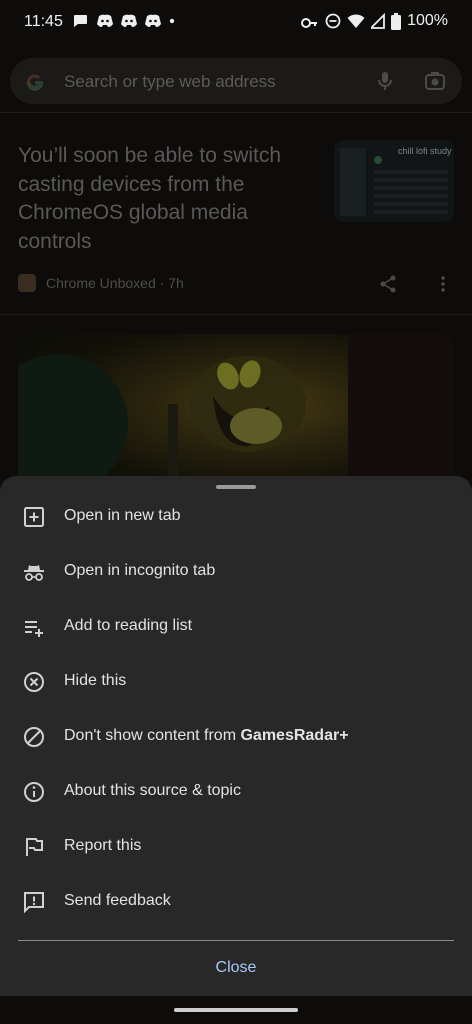 This screenshot has width=472, height=1024. What do you see at coordinates (435, 81) in the screenshot?
I see `lens-camera-icon` at bounding box center [435, 81].